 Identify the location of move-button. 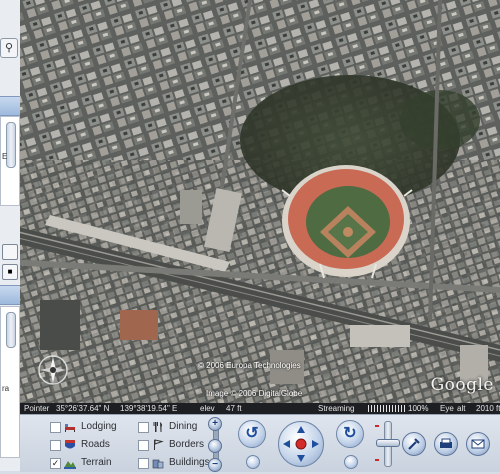
(351, 462).